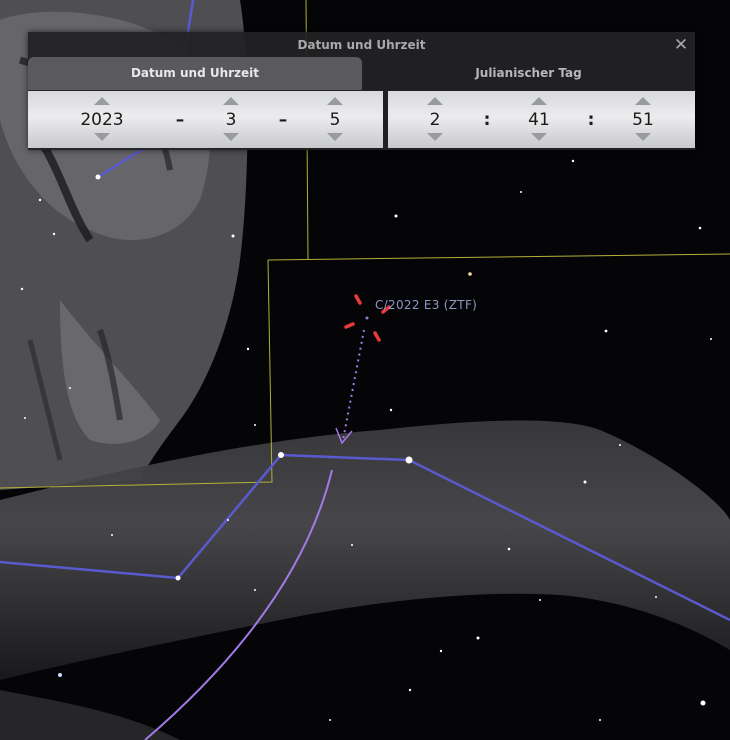 The image size is (730, 740). I want to click on tab-julian-day: Julianischer Tag, so click(528, 73).